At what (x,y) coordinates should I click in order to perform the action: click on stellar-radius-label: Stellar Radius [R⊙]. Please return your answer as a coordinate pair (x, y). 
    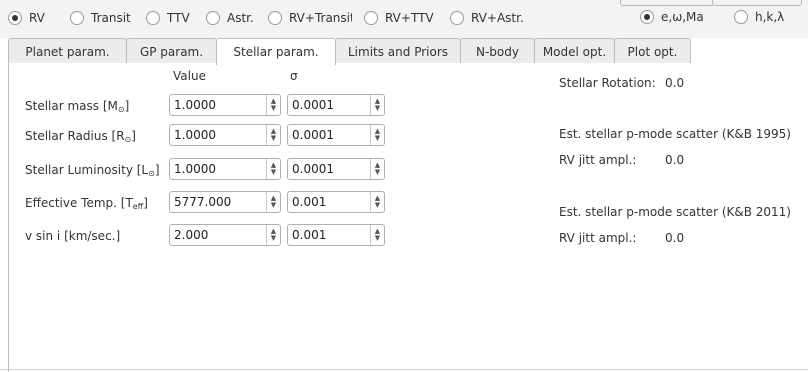
    Looking at the image, I should click on (80, 136).